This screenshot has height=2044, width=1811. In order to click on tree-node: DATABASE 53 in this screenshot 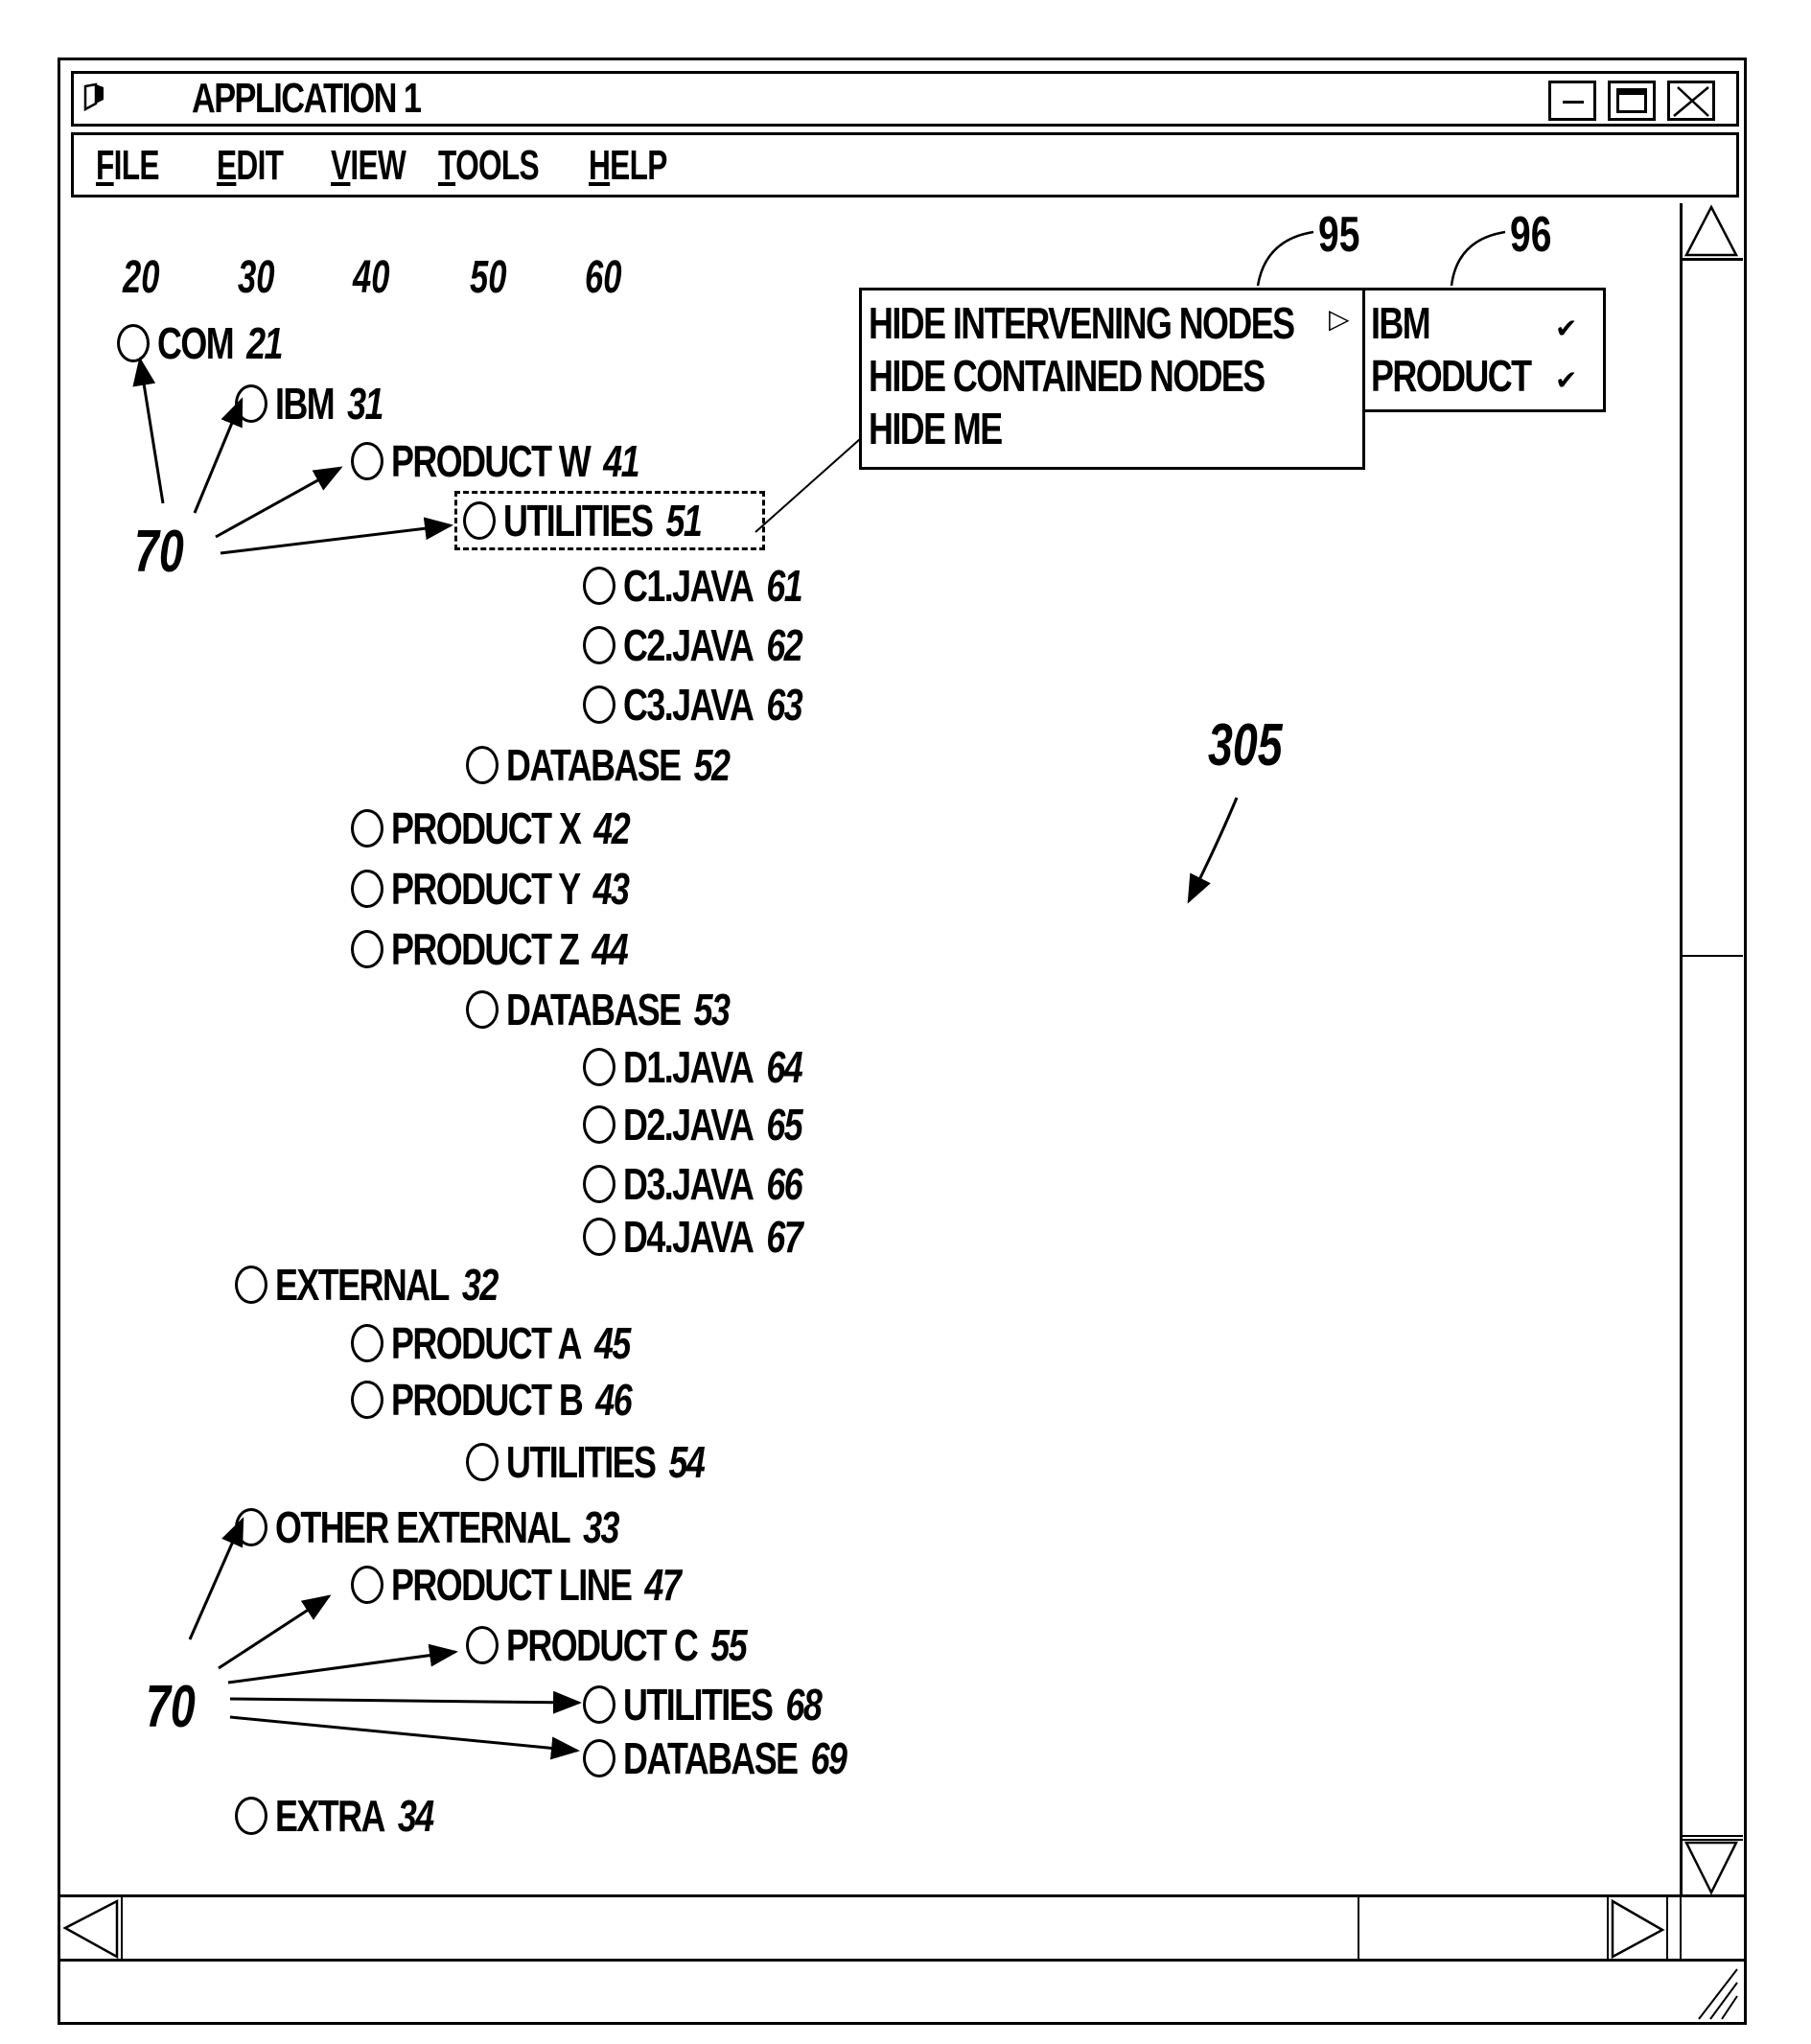, I will do `click(629, 1009)`.